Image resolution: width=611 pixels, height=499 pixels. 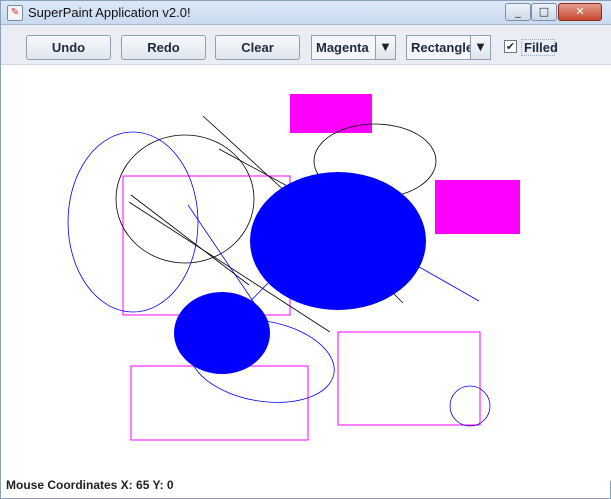 I want to click on close-button: ✕, so click(x=580, y=12).